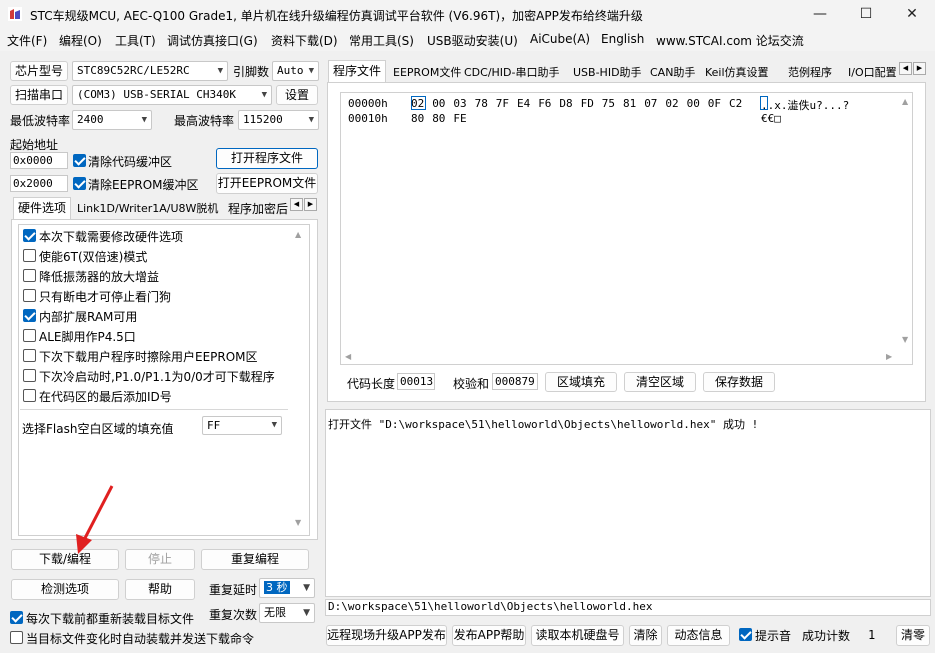 This screenshot has height=653, width=935. Describe the element at coordinates (147, 208) in the screenshot. I see `tab-offline: Link1D/Writer1A/U8W脱机` at that location.